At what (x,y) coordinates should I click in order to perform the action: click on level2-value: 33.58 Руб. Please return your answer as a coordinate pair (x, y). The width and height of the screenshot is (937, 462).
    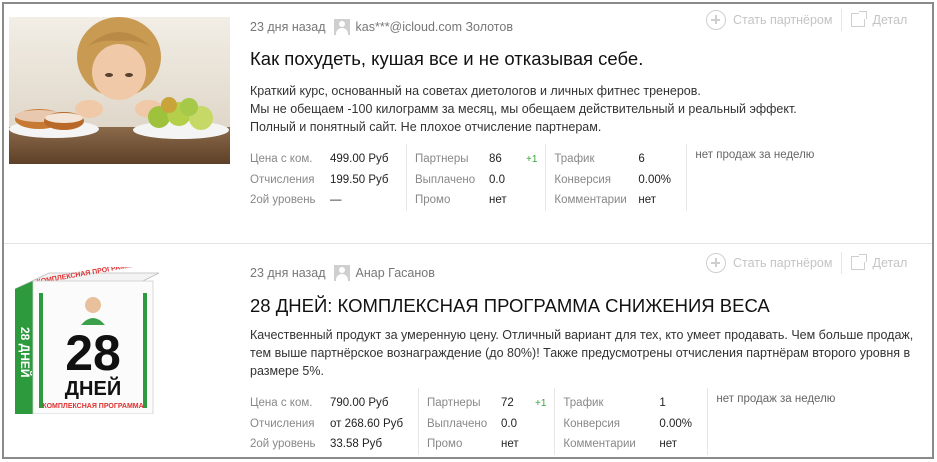
    Looking at the image, I should click on (356, 444).